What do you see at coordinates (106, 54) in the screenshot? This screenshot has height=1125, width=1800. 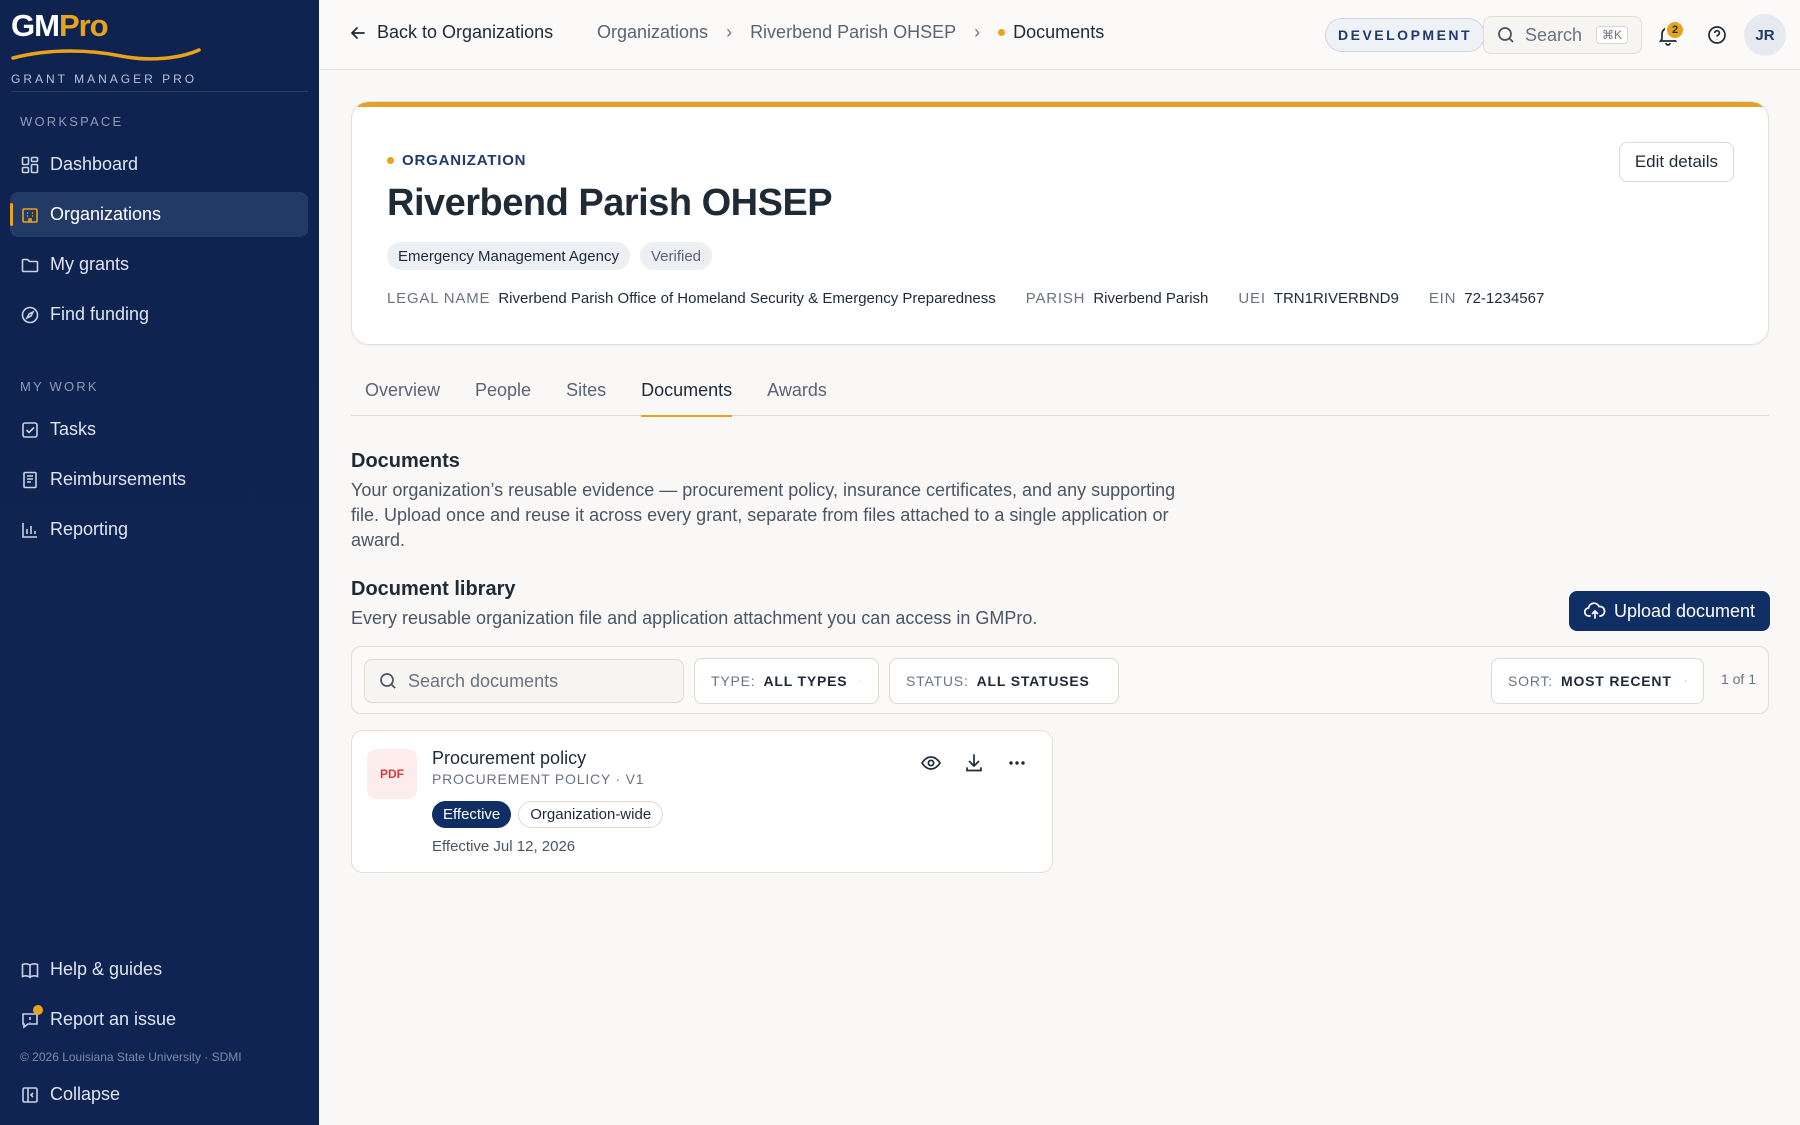 I see `logo-swoosh-icon` at bounding box center [106, 54].